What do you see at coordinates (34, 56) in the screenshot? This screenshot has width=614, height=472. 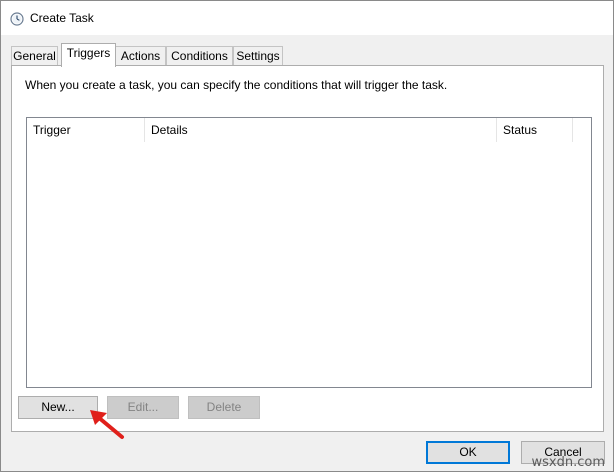 I see `tab-general: General` at bounding box center [34, 56].